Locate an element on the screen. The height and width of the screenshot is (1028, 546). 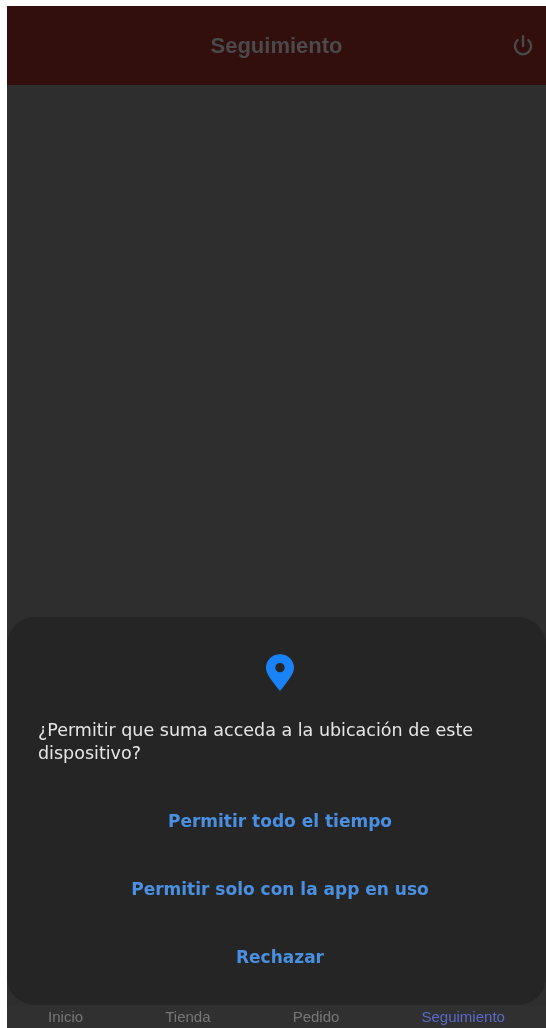
dialog-button: Permitir todo el tiempo is located at coordinates (280, 821).